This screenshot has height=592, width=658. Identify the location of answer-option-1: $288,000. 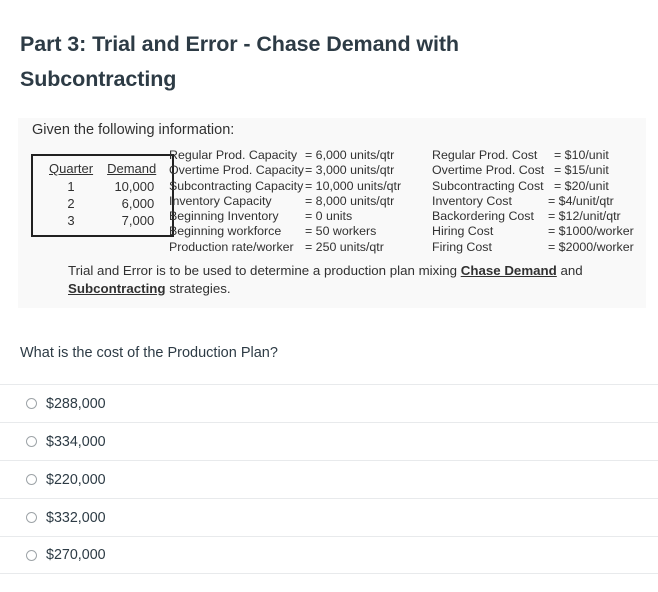
(329, 403).